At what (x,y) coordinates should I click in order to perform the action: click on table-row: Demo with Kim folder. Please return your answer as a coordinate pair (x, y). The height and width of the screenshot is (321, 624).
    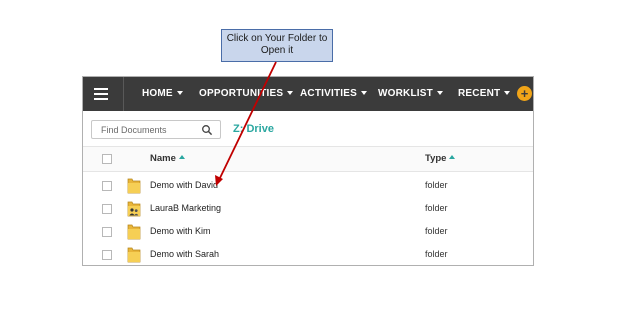
    Looking at the image, I should click on (308, 231).